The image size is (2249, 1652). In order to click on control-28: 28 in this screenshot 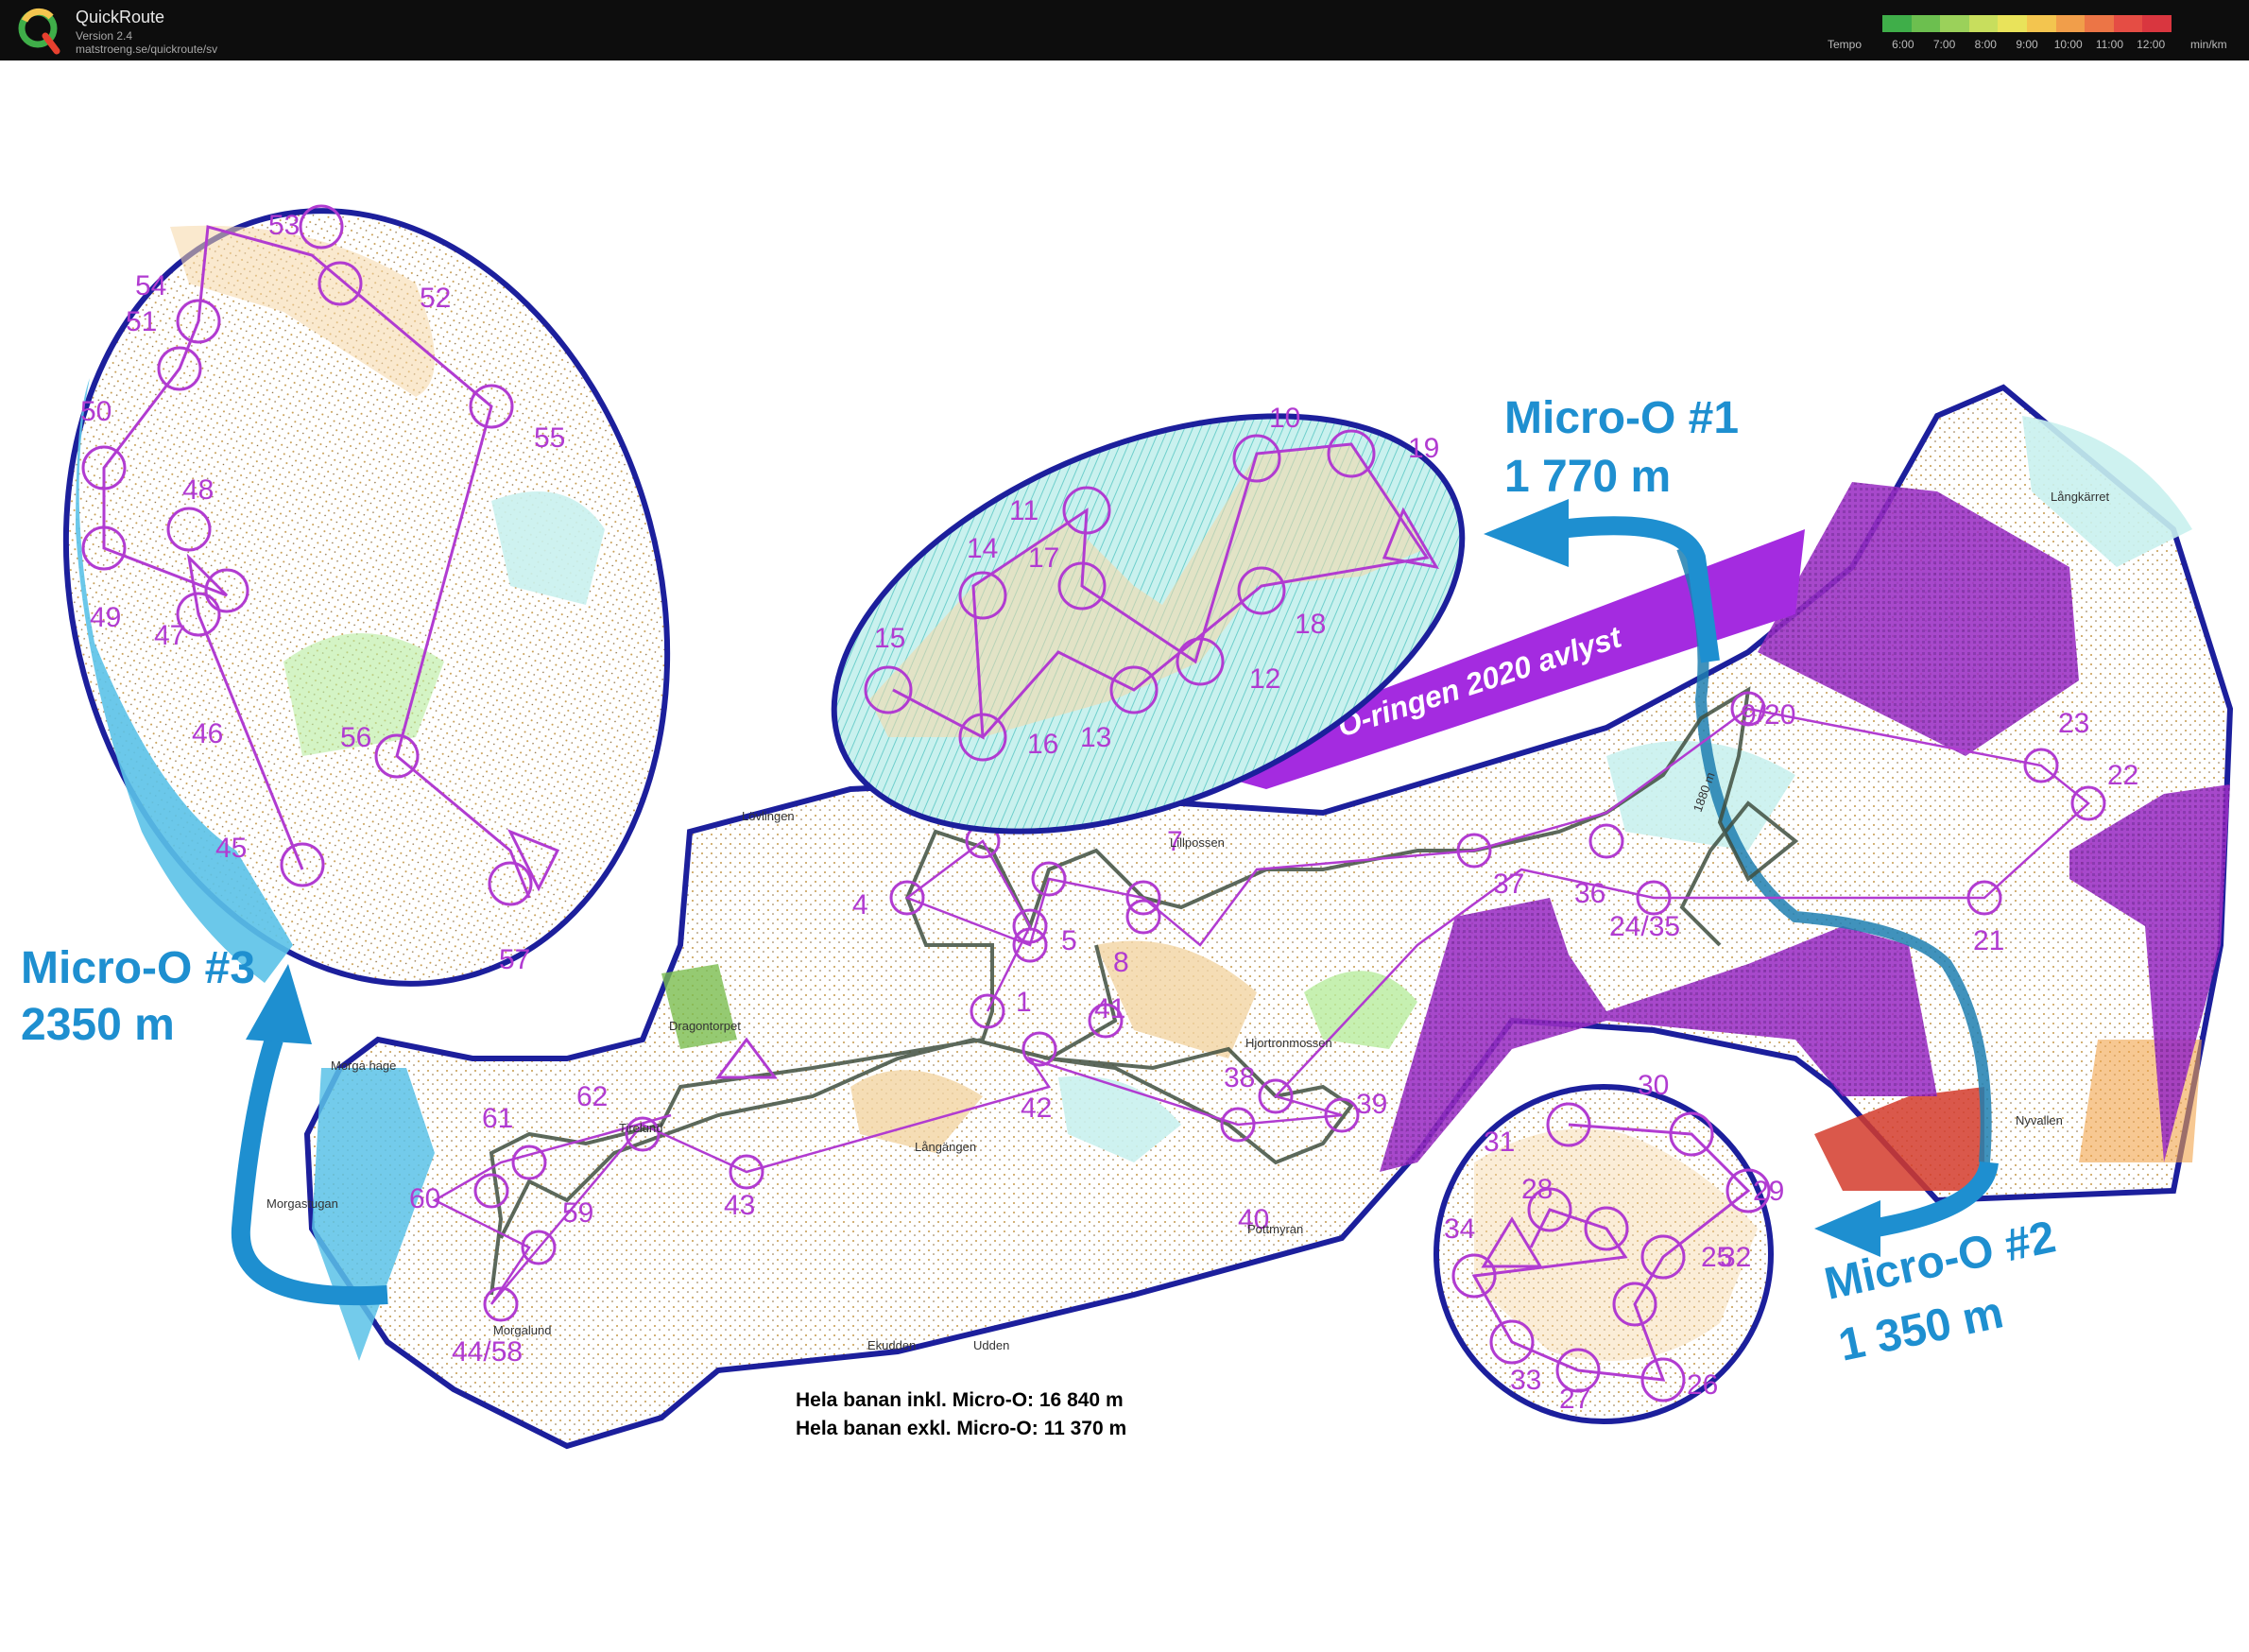, I will do `click(1537, 1189)`.